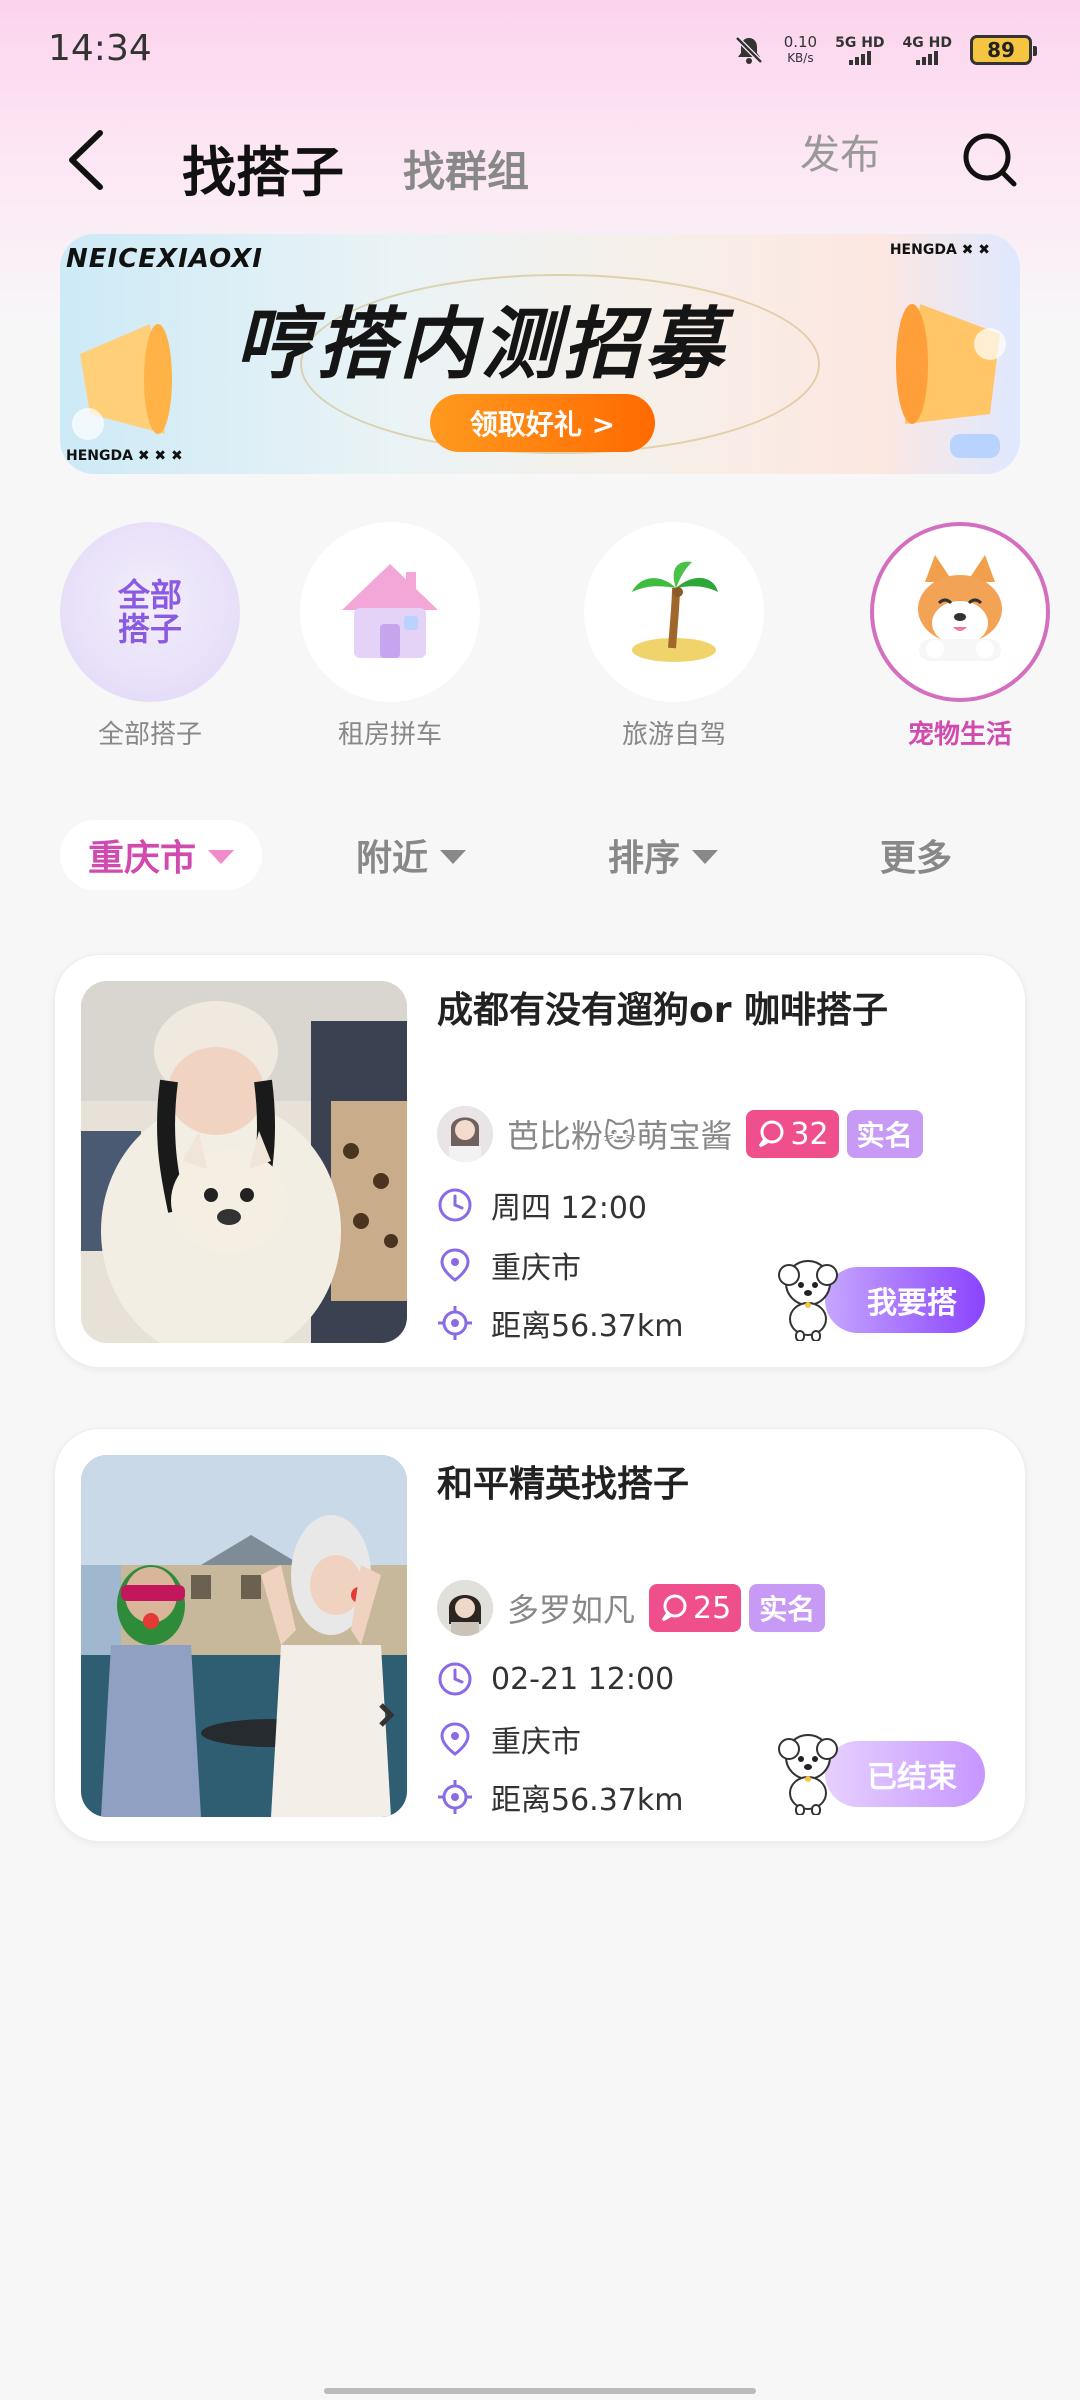  Describe the element at coordinates (164, 259) in the screenshot. I see `banner-tag: NEICEXIAOXI` at that location.